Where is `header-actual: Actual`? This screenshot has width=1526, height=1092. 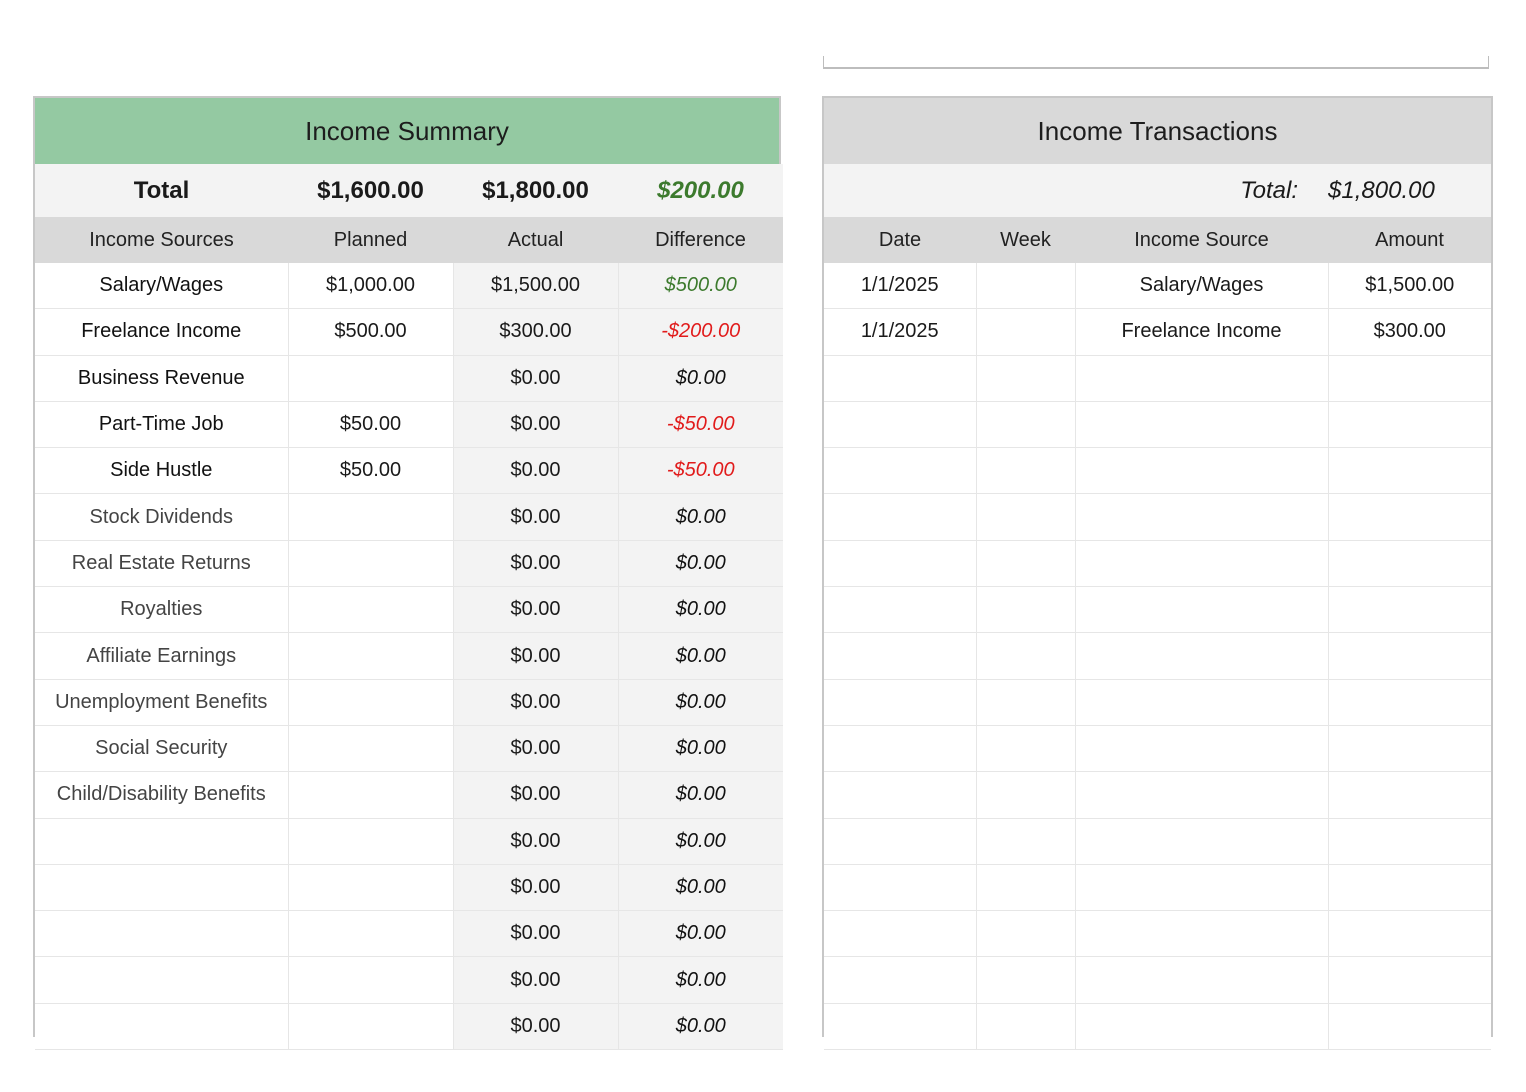
header-actual: Actual is located at coordinates (535, 240).